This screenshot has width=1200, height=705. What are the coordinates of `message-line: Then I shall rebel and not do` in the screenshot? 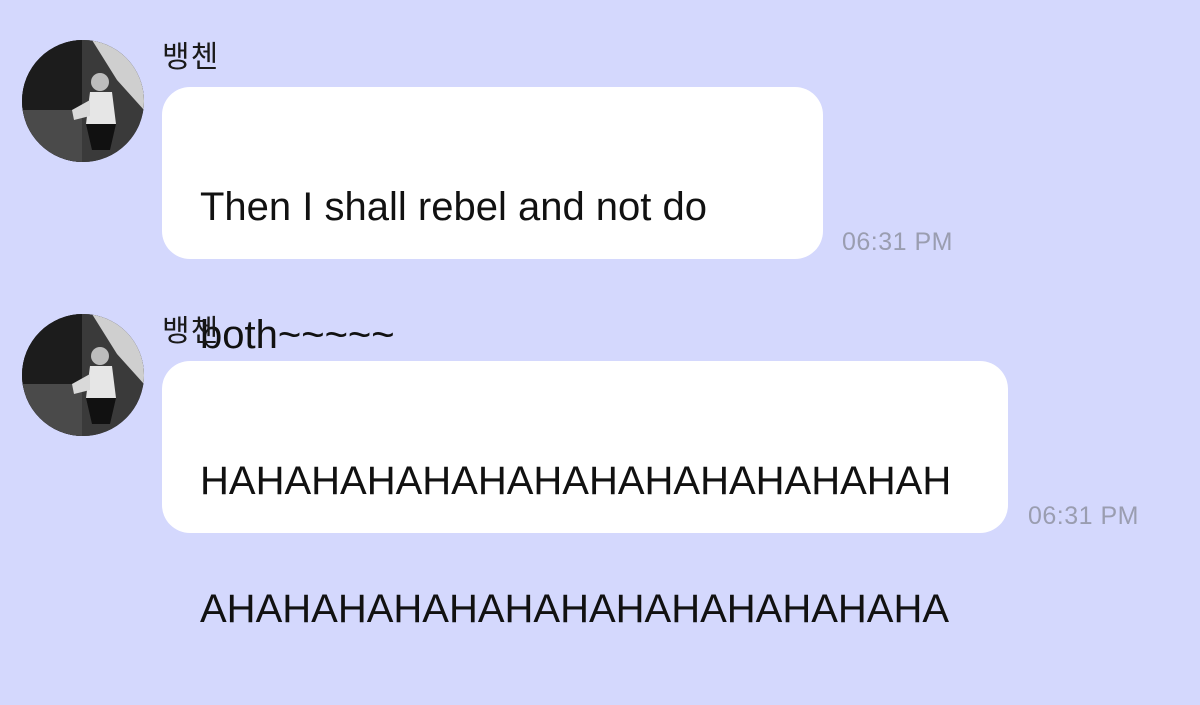 It's located at (454, 207).